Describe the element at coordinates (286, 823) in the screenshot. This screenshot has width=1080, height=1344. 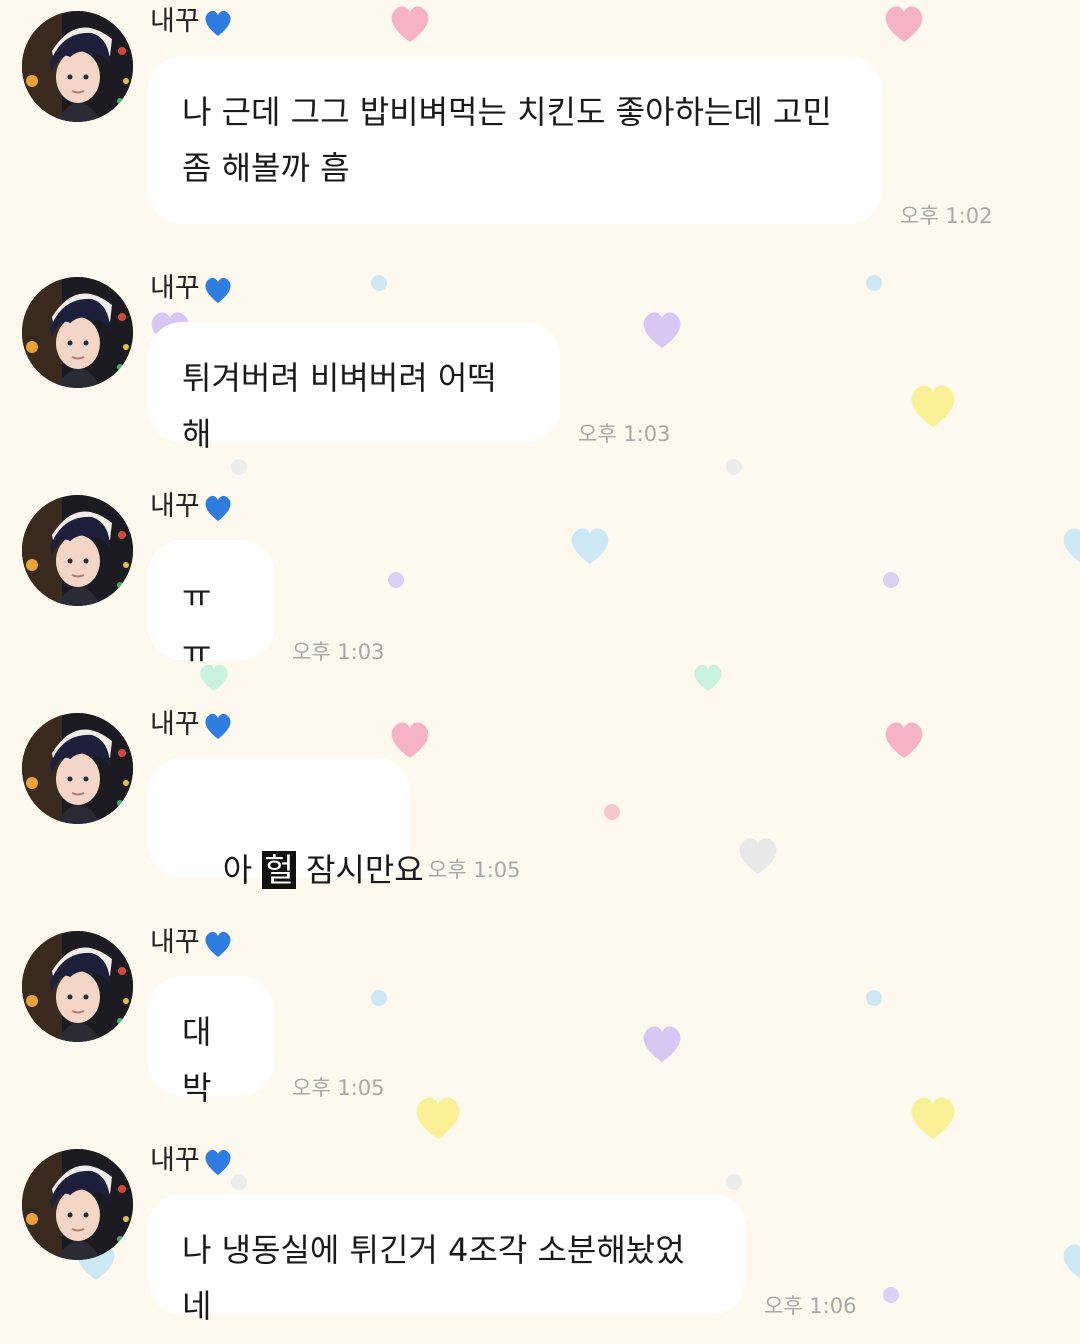
I see `message-bubble: 아 헐 잠시만요` at that location.